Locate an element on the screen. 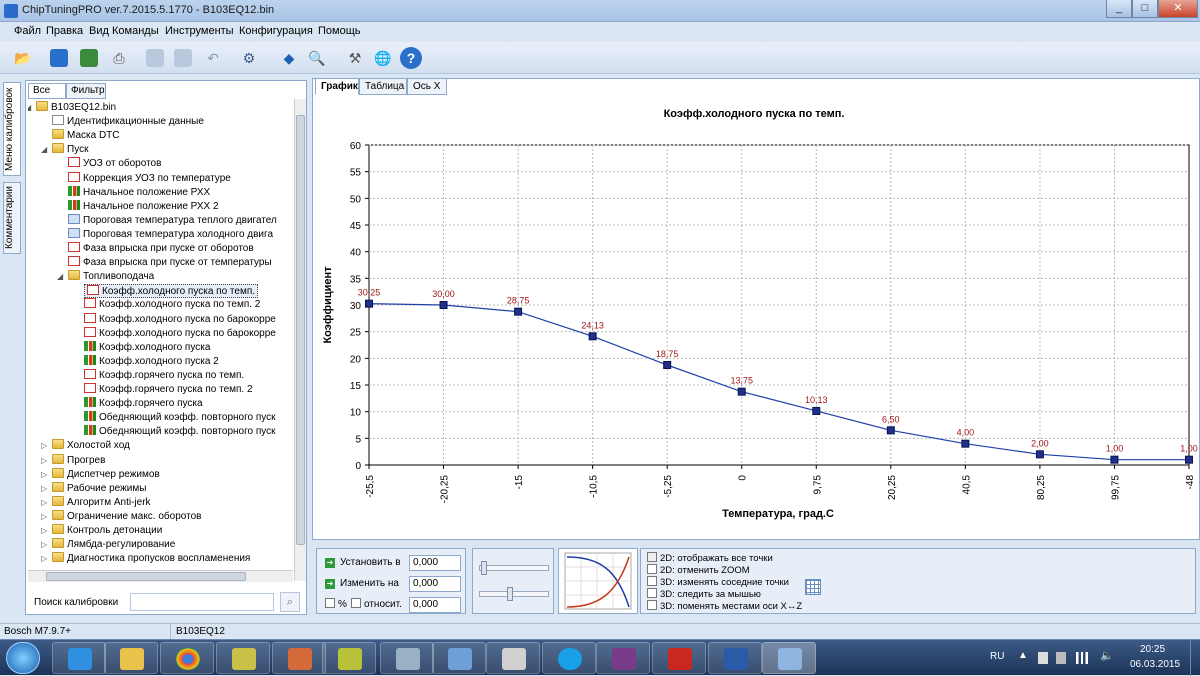 The image size is (1200, 676). tree-item: Коэфф.холодного пуска is located at coordinates (147, 347).